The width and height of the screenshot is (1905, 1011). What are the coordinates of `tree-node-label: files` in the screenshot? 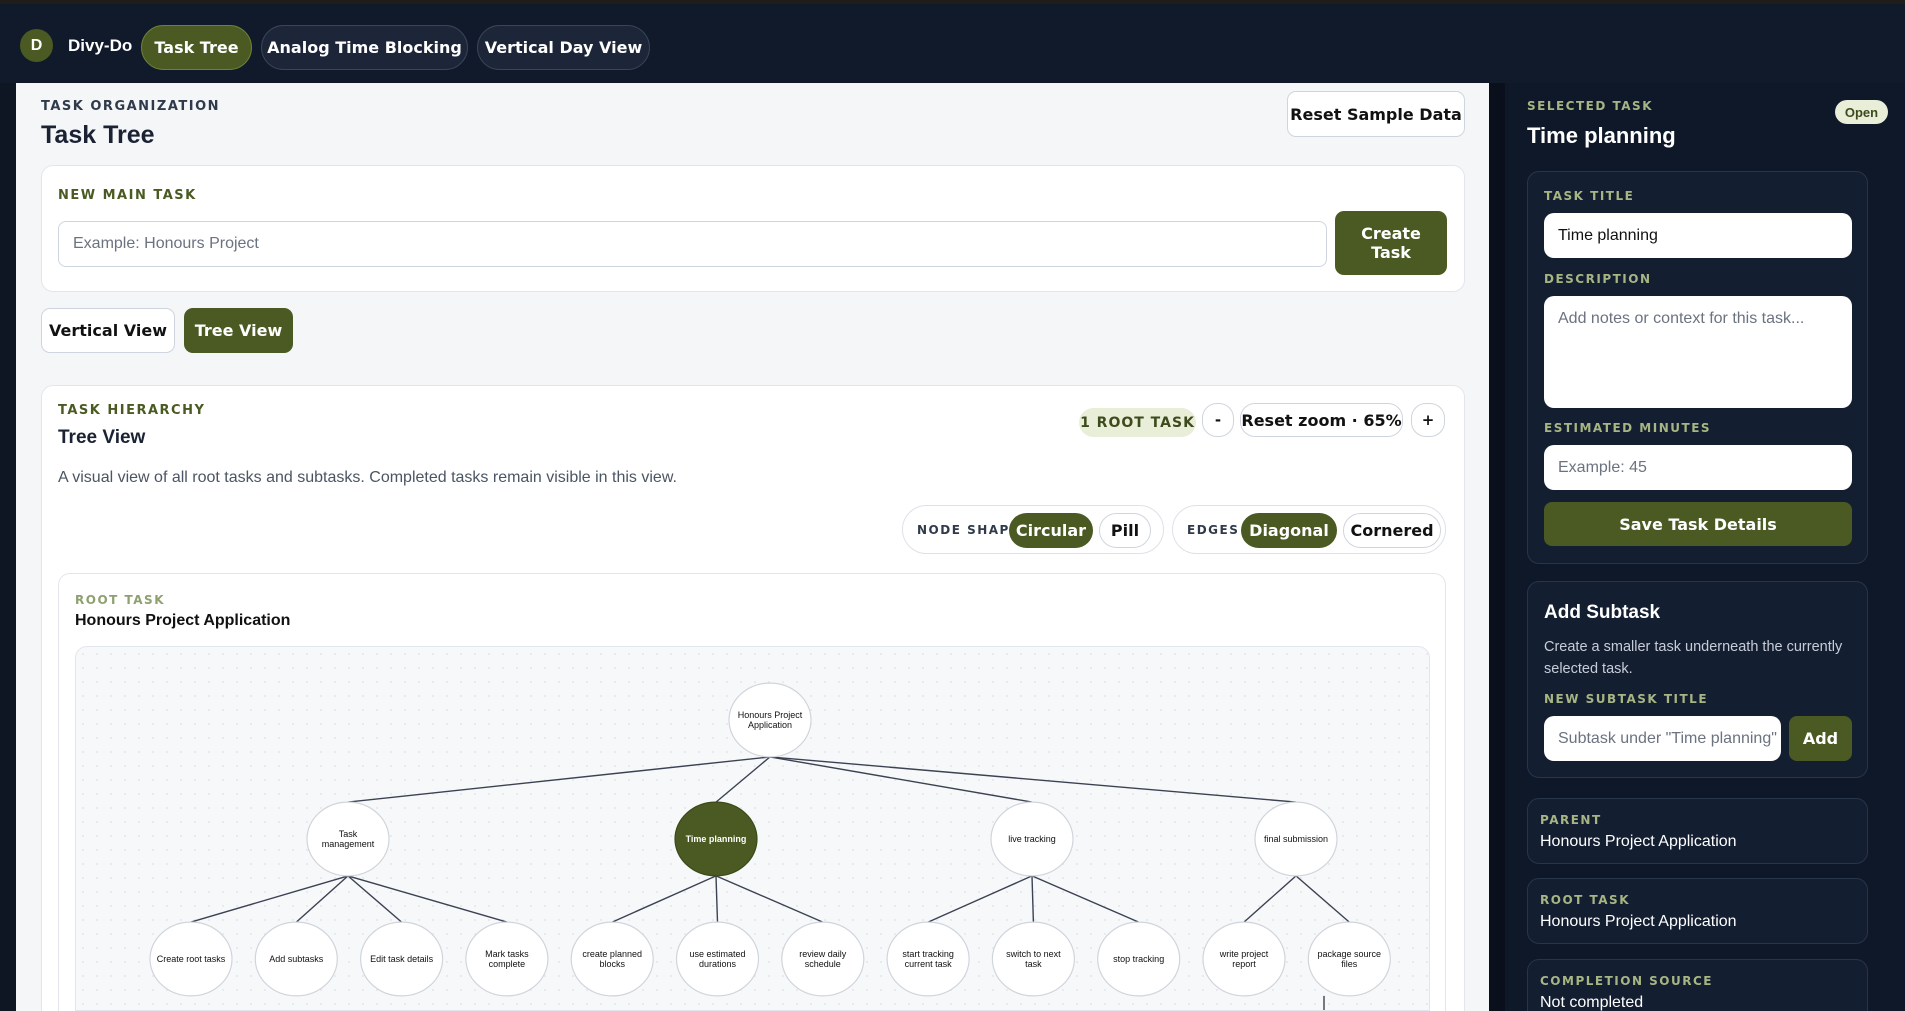 It's located at (1349, 964).